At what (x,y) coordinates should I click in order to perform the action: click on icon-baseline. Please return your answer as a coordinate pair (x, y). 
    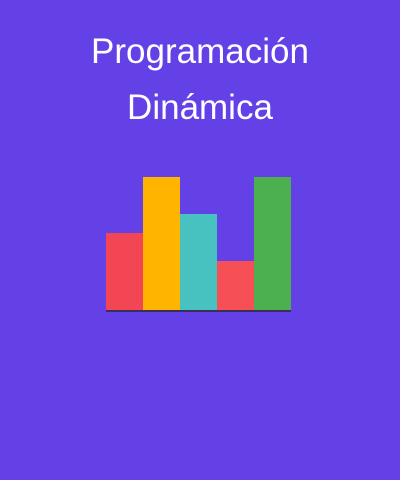
    Looking at the image, I should click on (198, 311).